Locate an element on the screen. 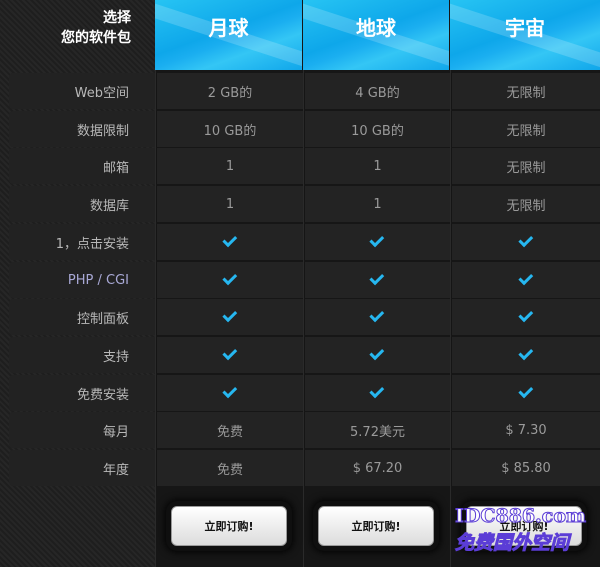  row-label: PHP / CGI is located at coordinates (82, 280).